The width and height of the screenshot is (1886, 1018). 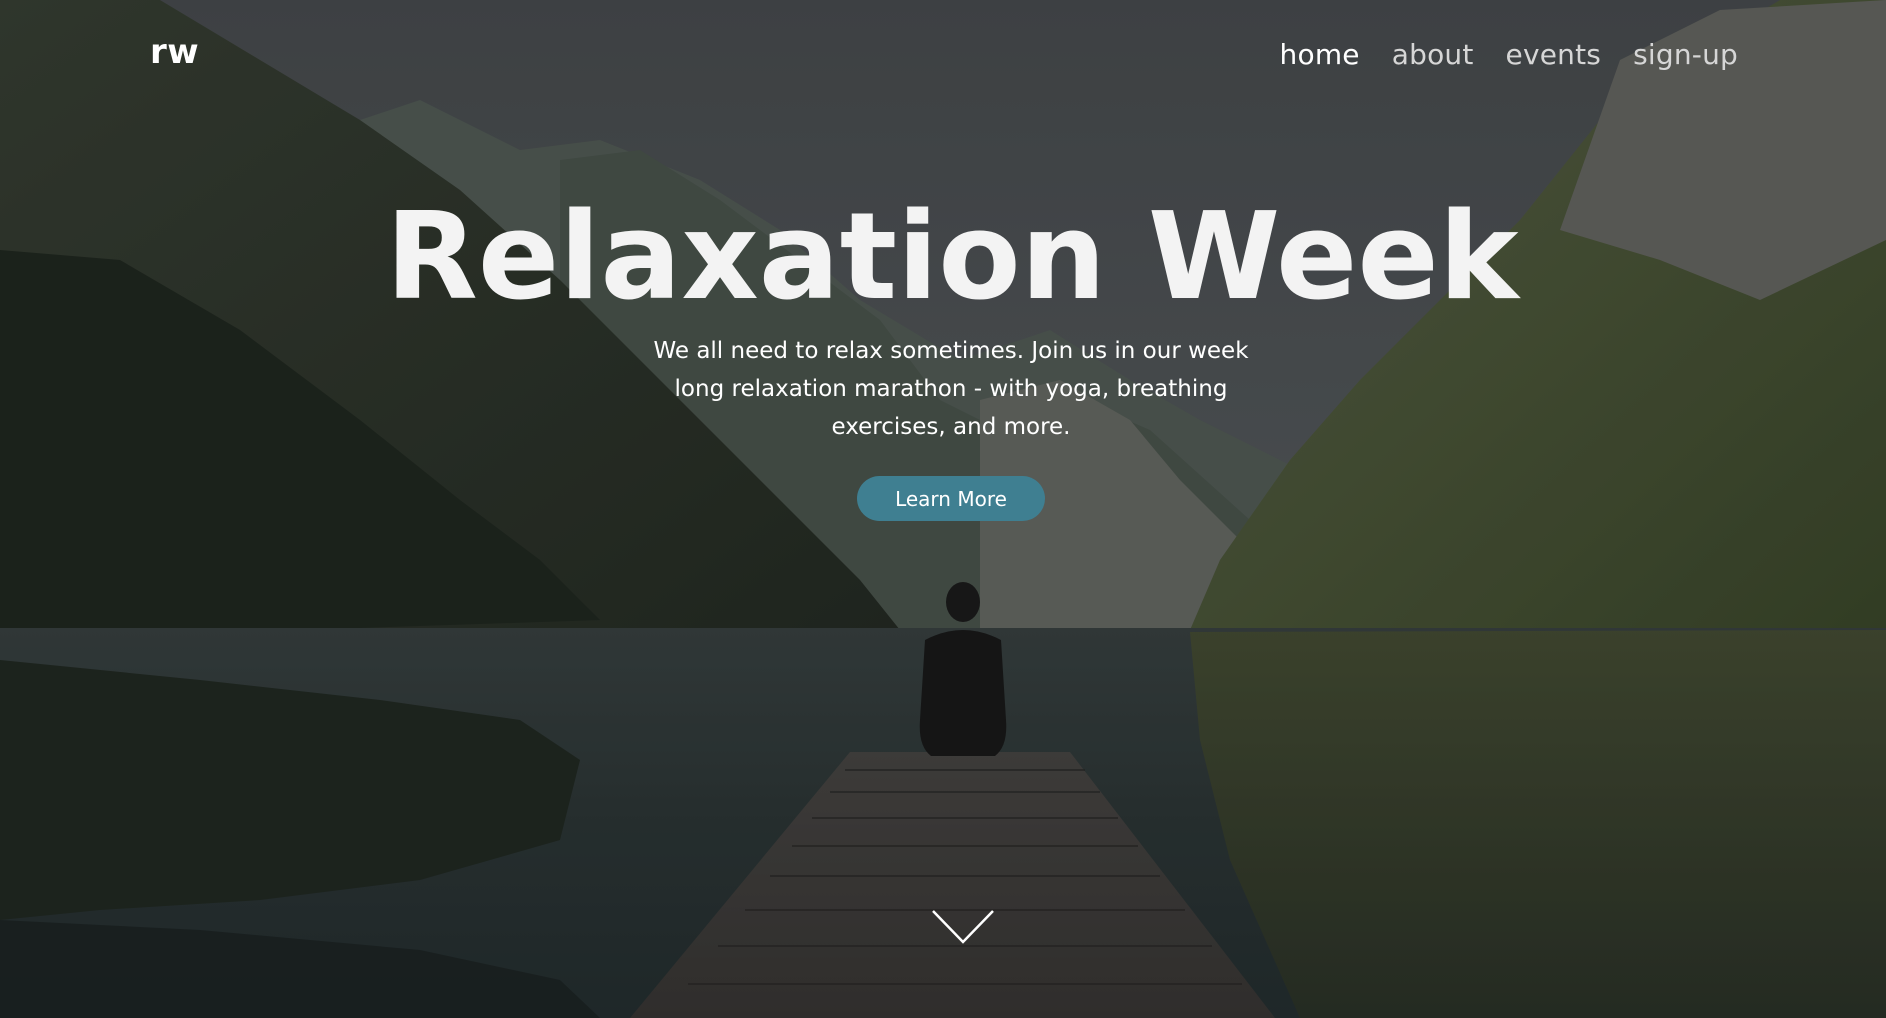 I want to click on hero-title: Relaxation Week, so click(x=952, y=257).